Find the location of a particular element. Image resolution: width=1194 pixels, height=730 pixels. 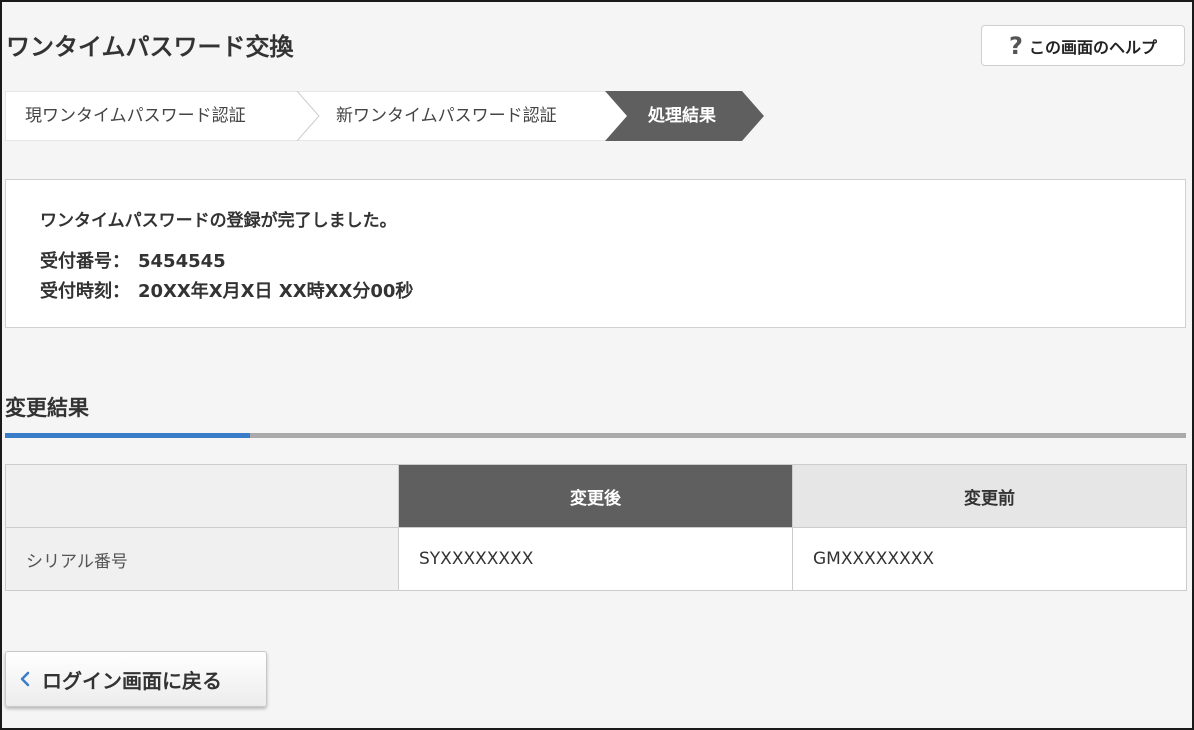

step-indicator: 現ワンタイムパスワード認証 新ワンタイムパスワード認証 処理結果 is located at coordinates (385, 116).